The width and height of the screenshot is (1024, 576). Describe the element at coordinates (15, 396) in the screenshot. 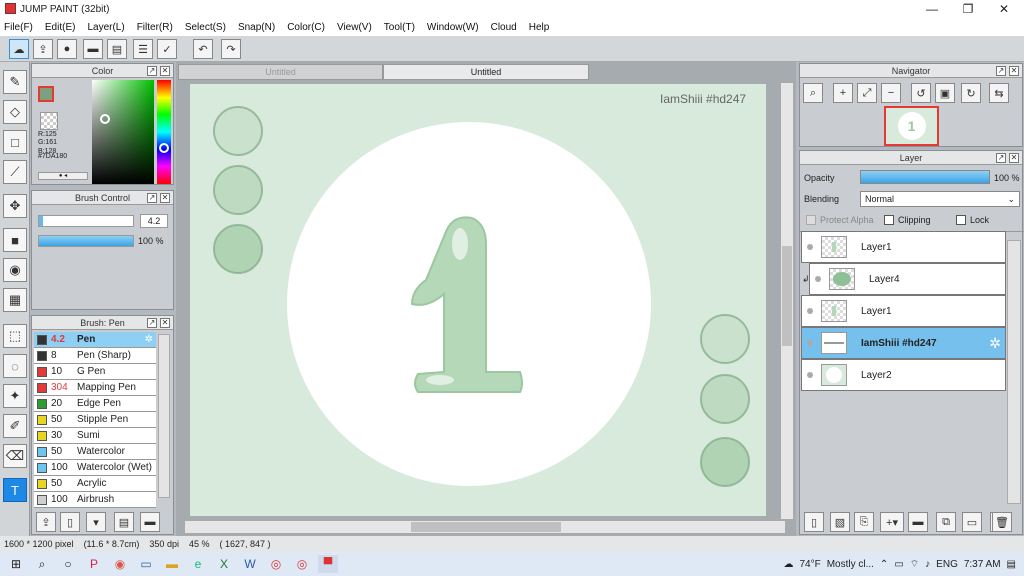

I see `magic-wand-tool-icon: ✦` at that location.